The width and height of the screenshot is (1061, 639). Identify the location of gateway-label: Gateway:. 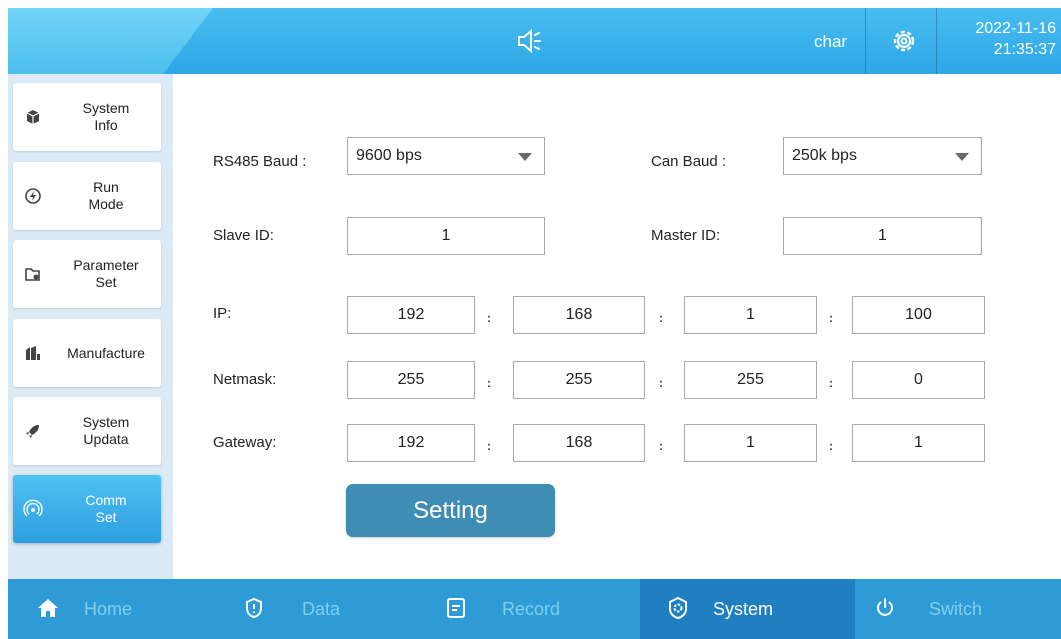
(245, 442).